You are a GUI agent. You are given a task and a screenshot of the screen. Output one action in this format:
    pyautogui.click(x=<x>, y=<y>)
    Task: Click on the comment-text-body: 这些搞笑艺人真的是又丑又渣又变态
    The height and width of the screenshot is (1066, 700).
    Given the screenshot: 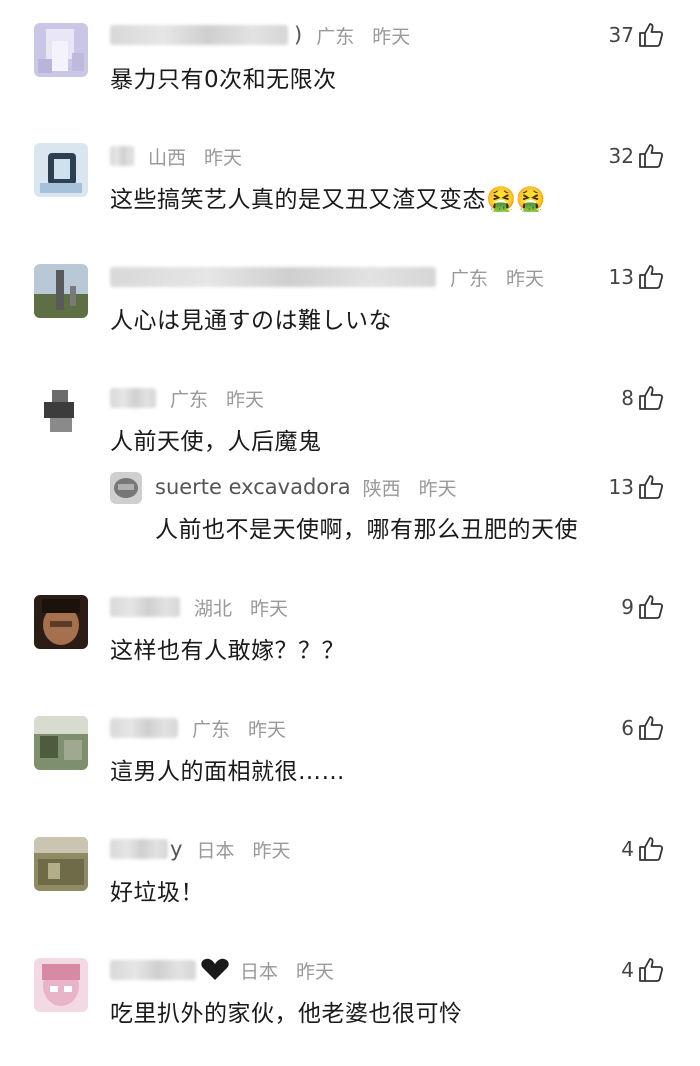 What is the action you would take?
    pyautogui.click(x=298, y=200)
    